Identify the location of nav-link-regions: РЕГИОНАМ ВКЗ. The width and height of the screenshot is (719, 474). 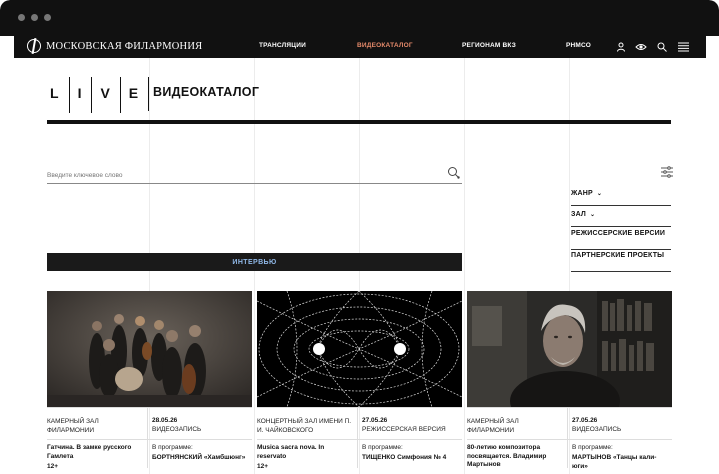
(489, 45).